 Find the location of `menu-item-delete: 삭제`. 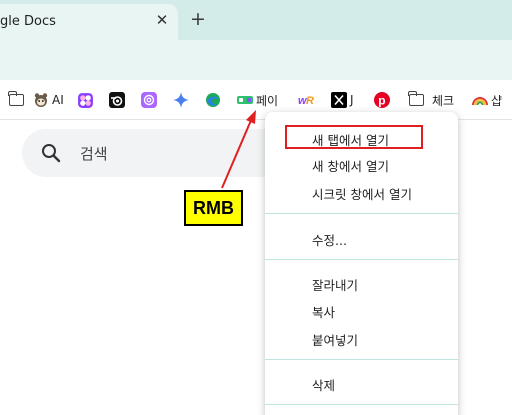

menu-item-delete: 삭제 is located at coordinates (361, 384).